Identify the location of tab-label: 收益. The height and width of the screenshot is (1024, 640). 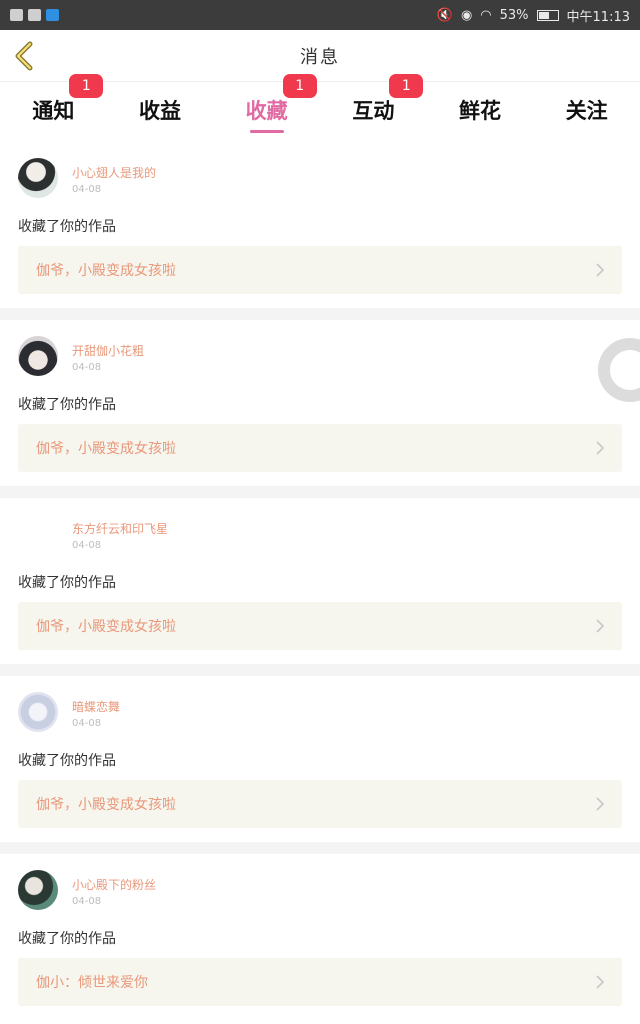
(160, 111).